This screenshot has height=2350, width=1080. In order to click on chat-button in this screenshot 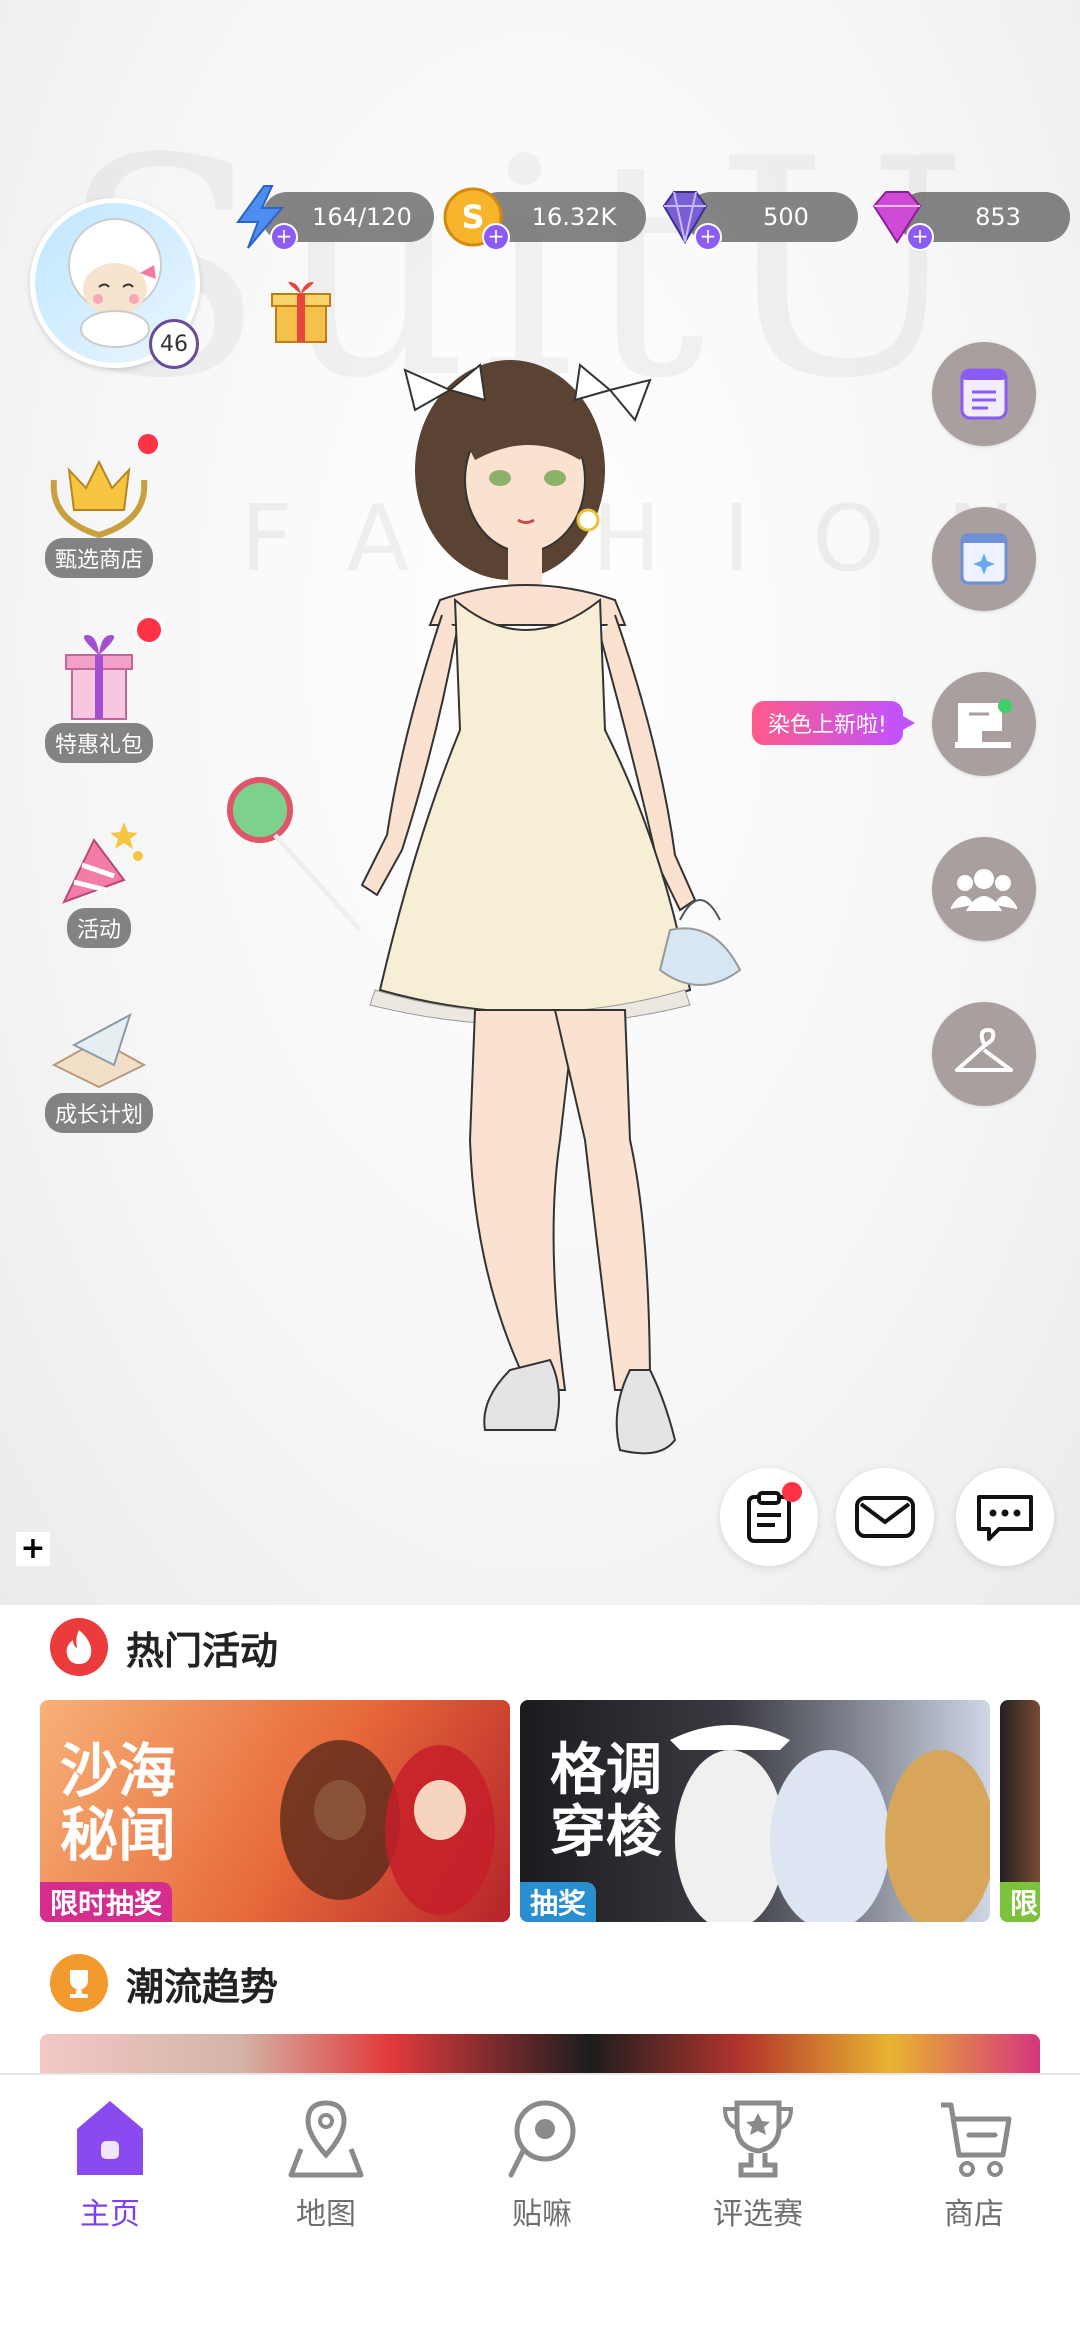, I will do `click(1005, 1517)`.